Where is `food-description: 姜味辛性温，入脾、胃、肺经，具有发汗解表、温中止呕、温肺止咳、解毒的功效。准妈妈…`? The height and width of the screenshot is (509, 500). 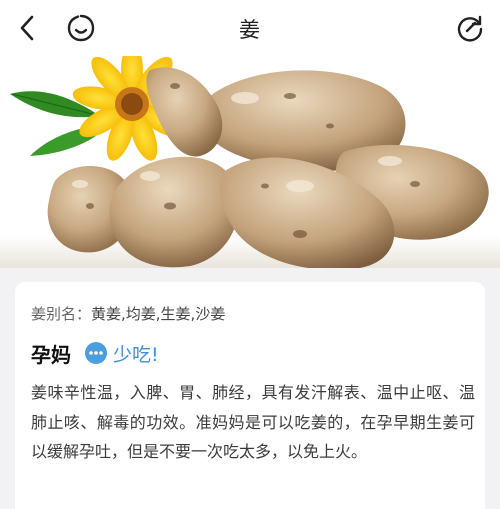
food-description: 姜味辛性温，入脾、胃、肺经，具有发汗解表、温中止呕、温肺止咳、解毒的功效。准妈妈… is located at coordinates (253, 422).